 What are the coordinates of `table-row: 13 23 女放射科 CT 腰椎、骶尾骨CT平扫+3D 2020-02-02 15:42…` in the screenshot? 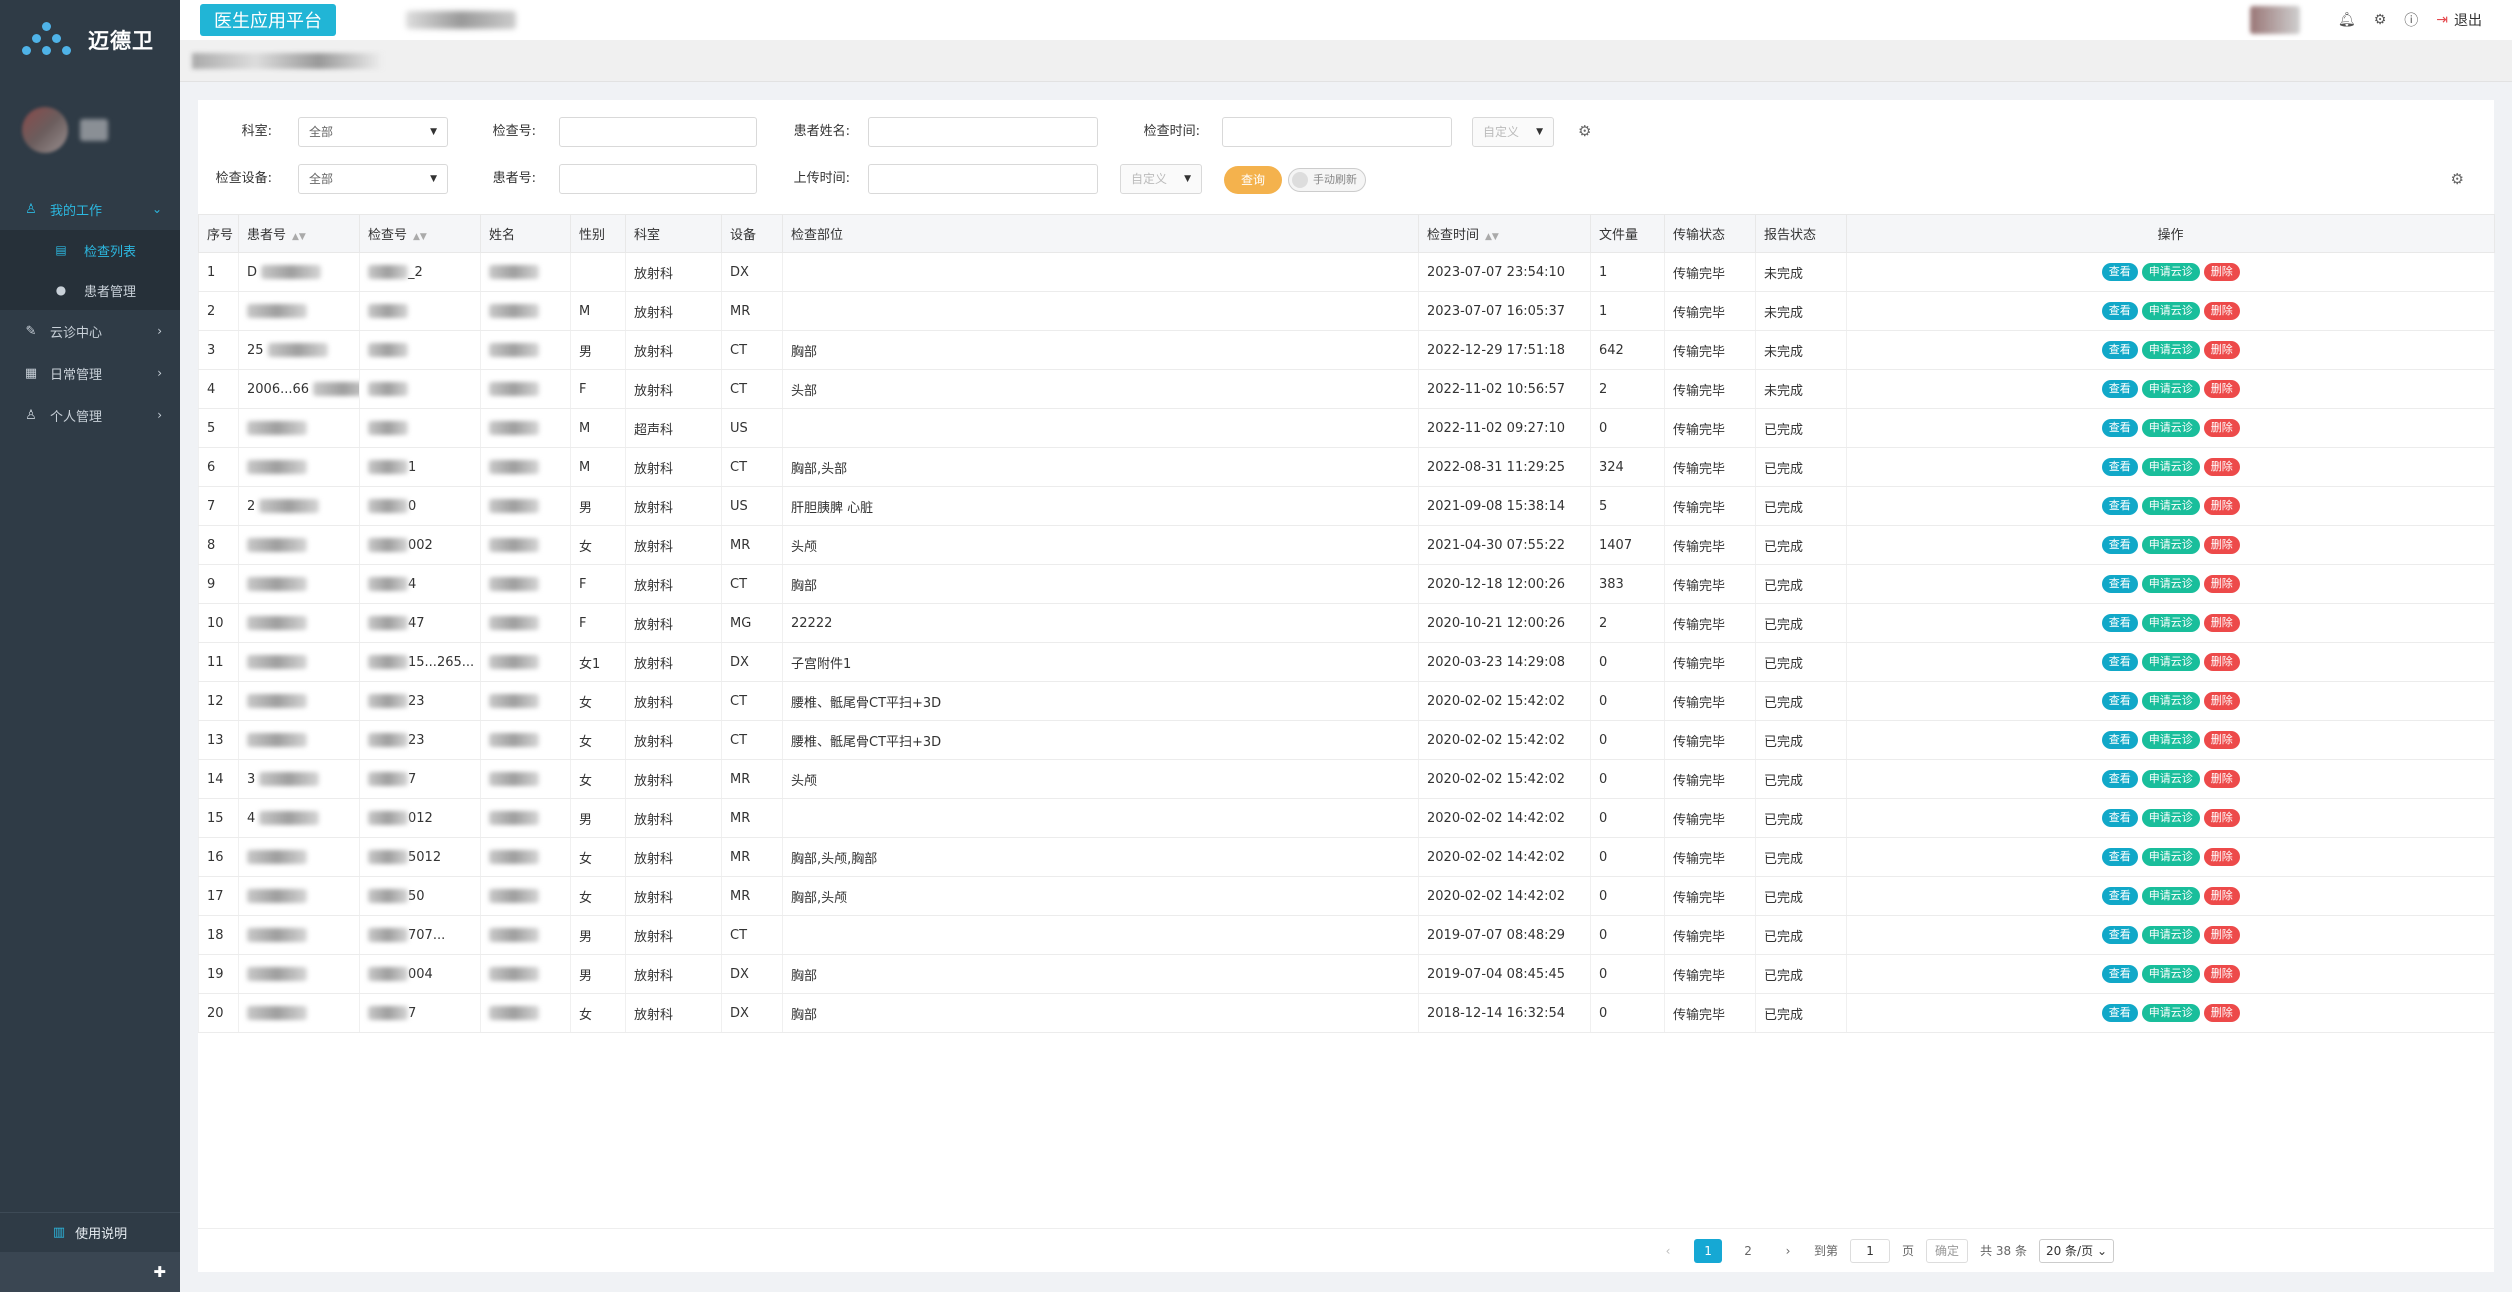 It's located at (1346, 740).